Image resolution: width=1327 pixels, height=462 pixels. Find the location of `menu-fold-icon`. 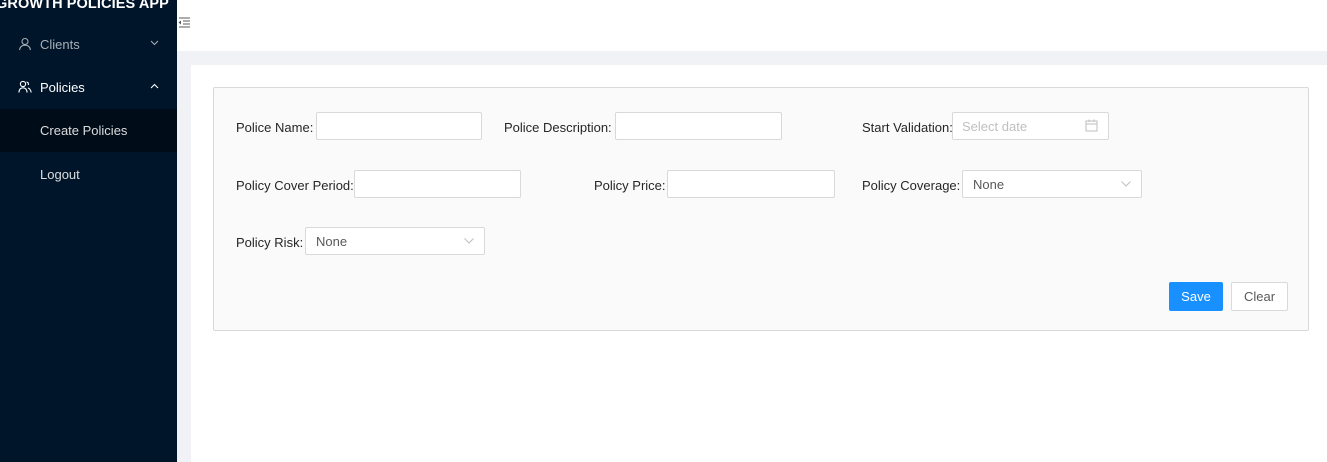

menu-fold-icon is located at coordinates (184, 22).